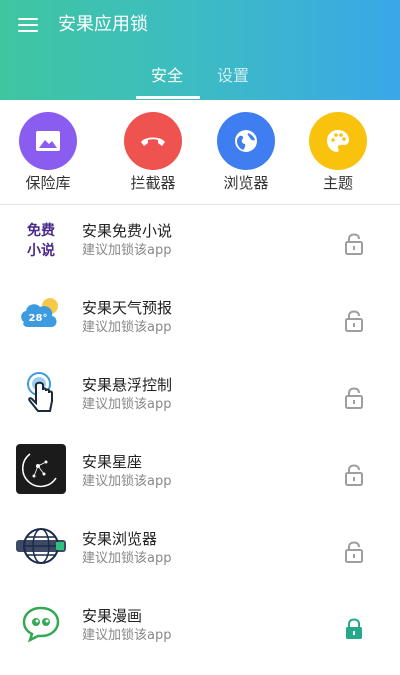 Image resolution: width=400 pixels, height=675 pixels. Describe the element at coordinates (41, 230) in the screenshot. I see `svg-text: 免费` at that location.